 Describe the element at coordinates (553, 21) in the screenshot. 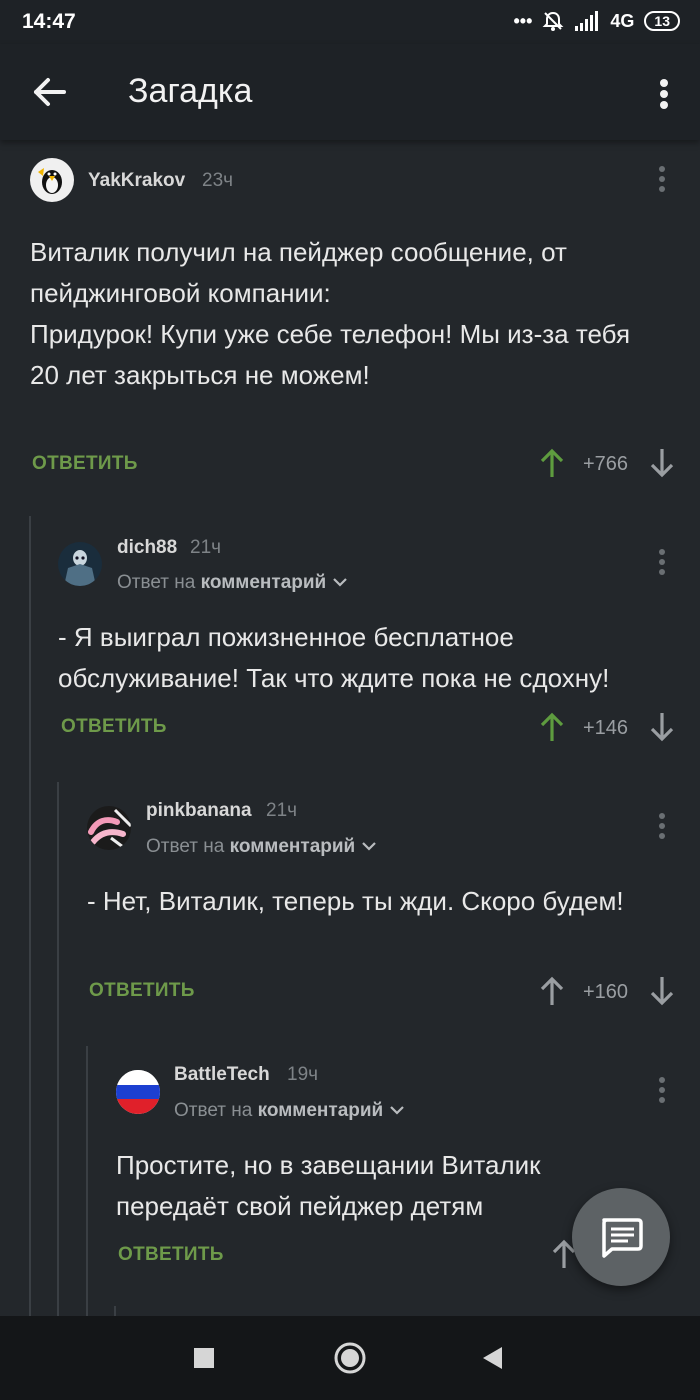

I see `mute-icon` at that location.